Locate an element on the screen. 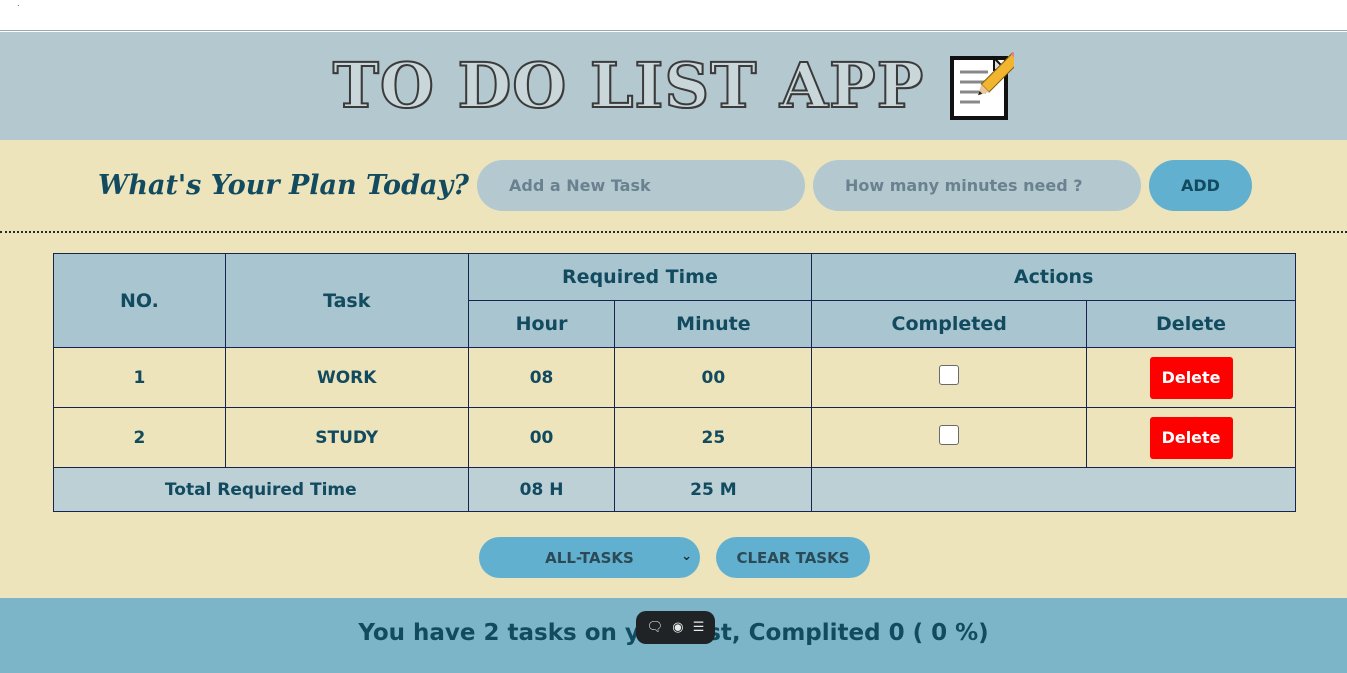  toggle-icon: ◉ is located at coordinates (677, 627).